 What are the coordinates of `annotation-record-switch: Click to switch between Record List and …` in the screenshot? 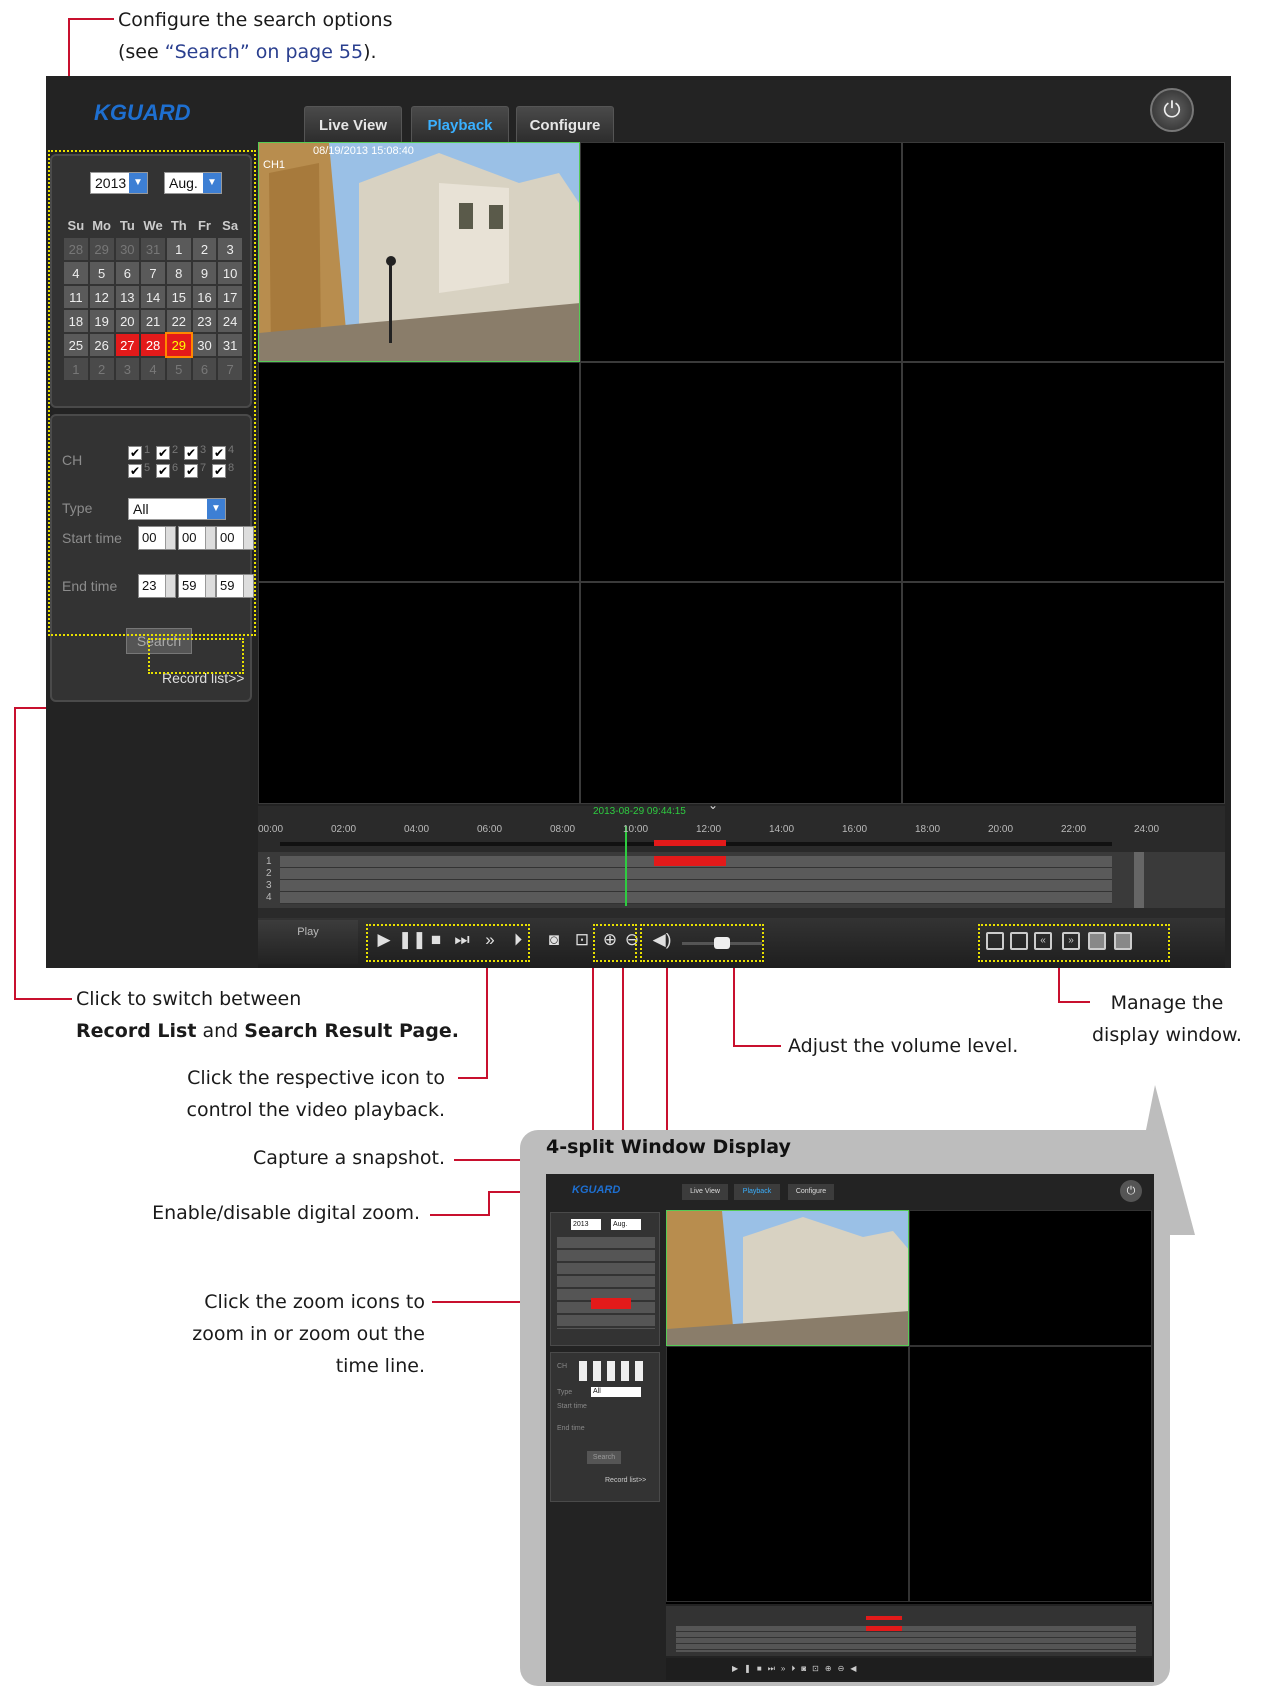 It's located at (267, 1015).